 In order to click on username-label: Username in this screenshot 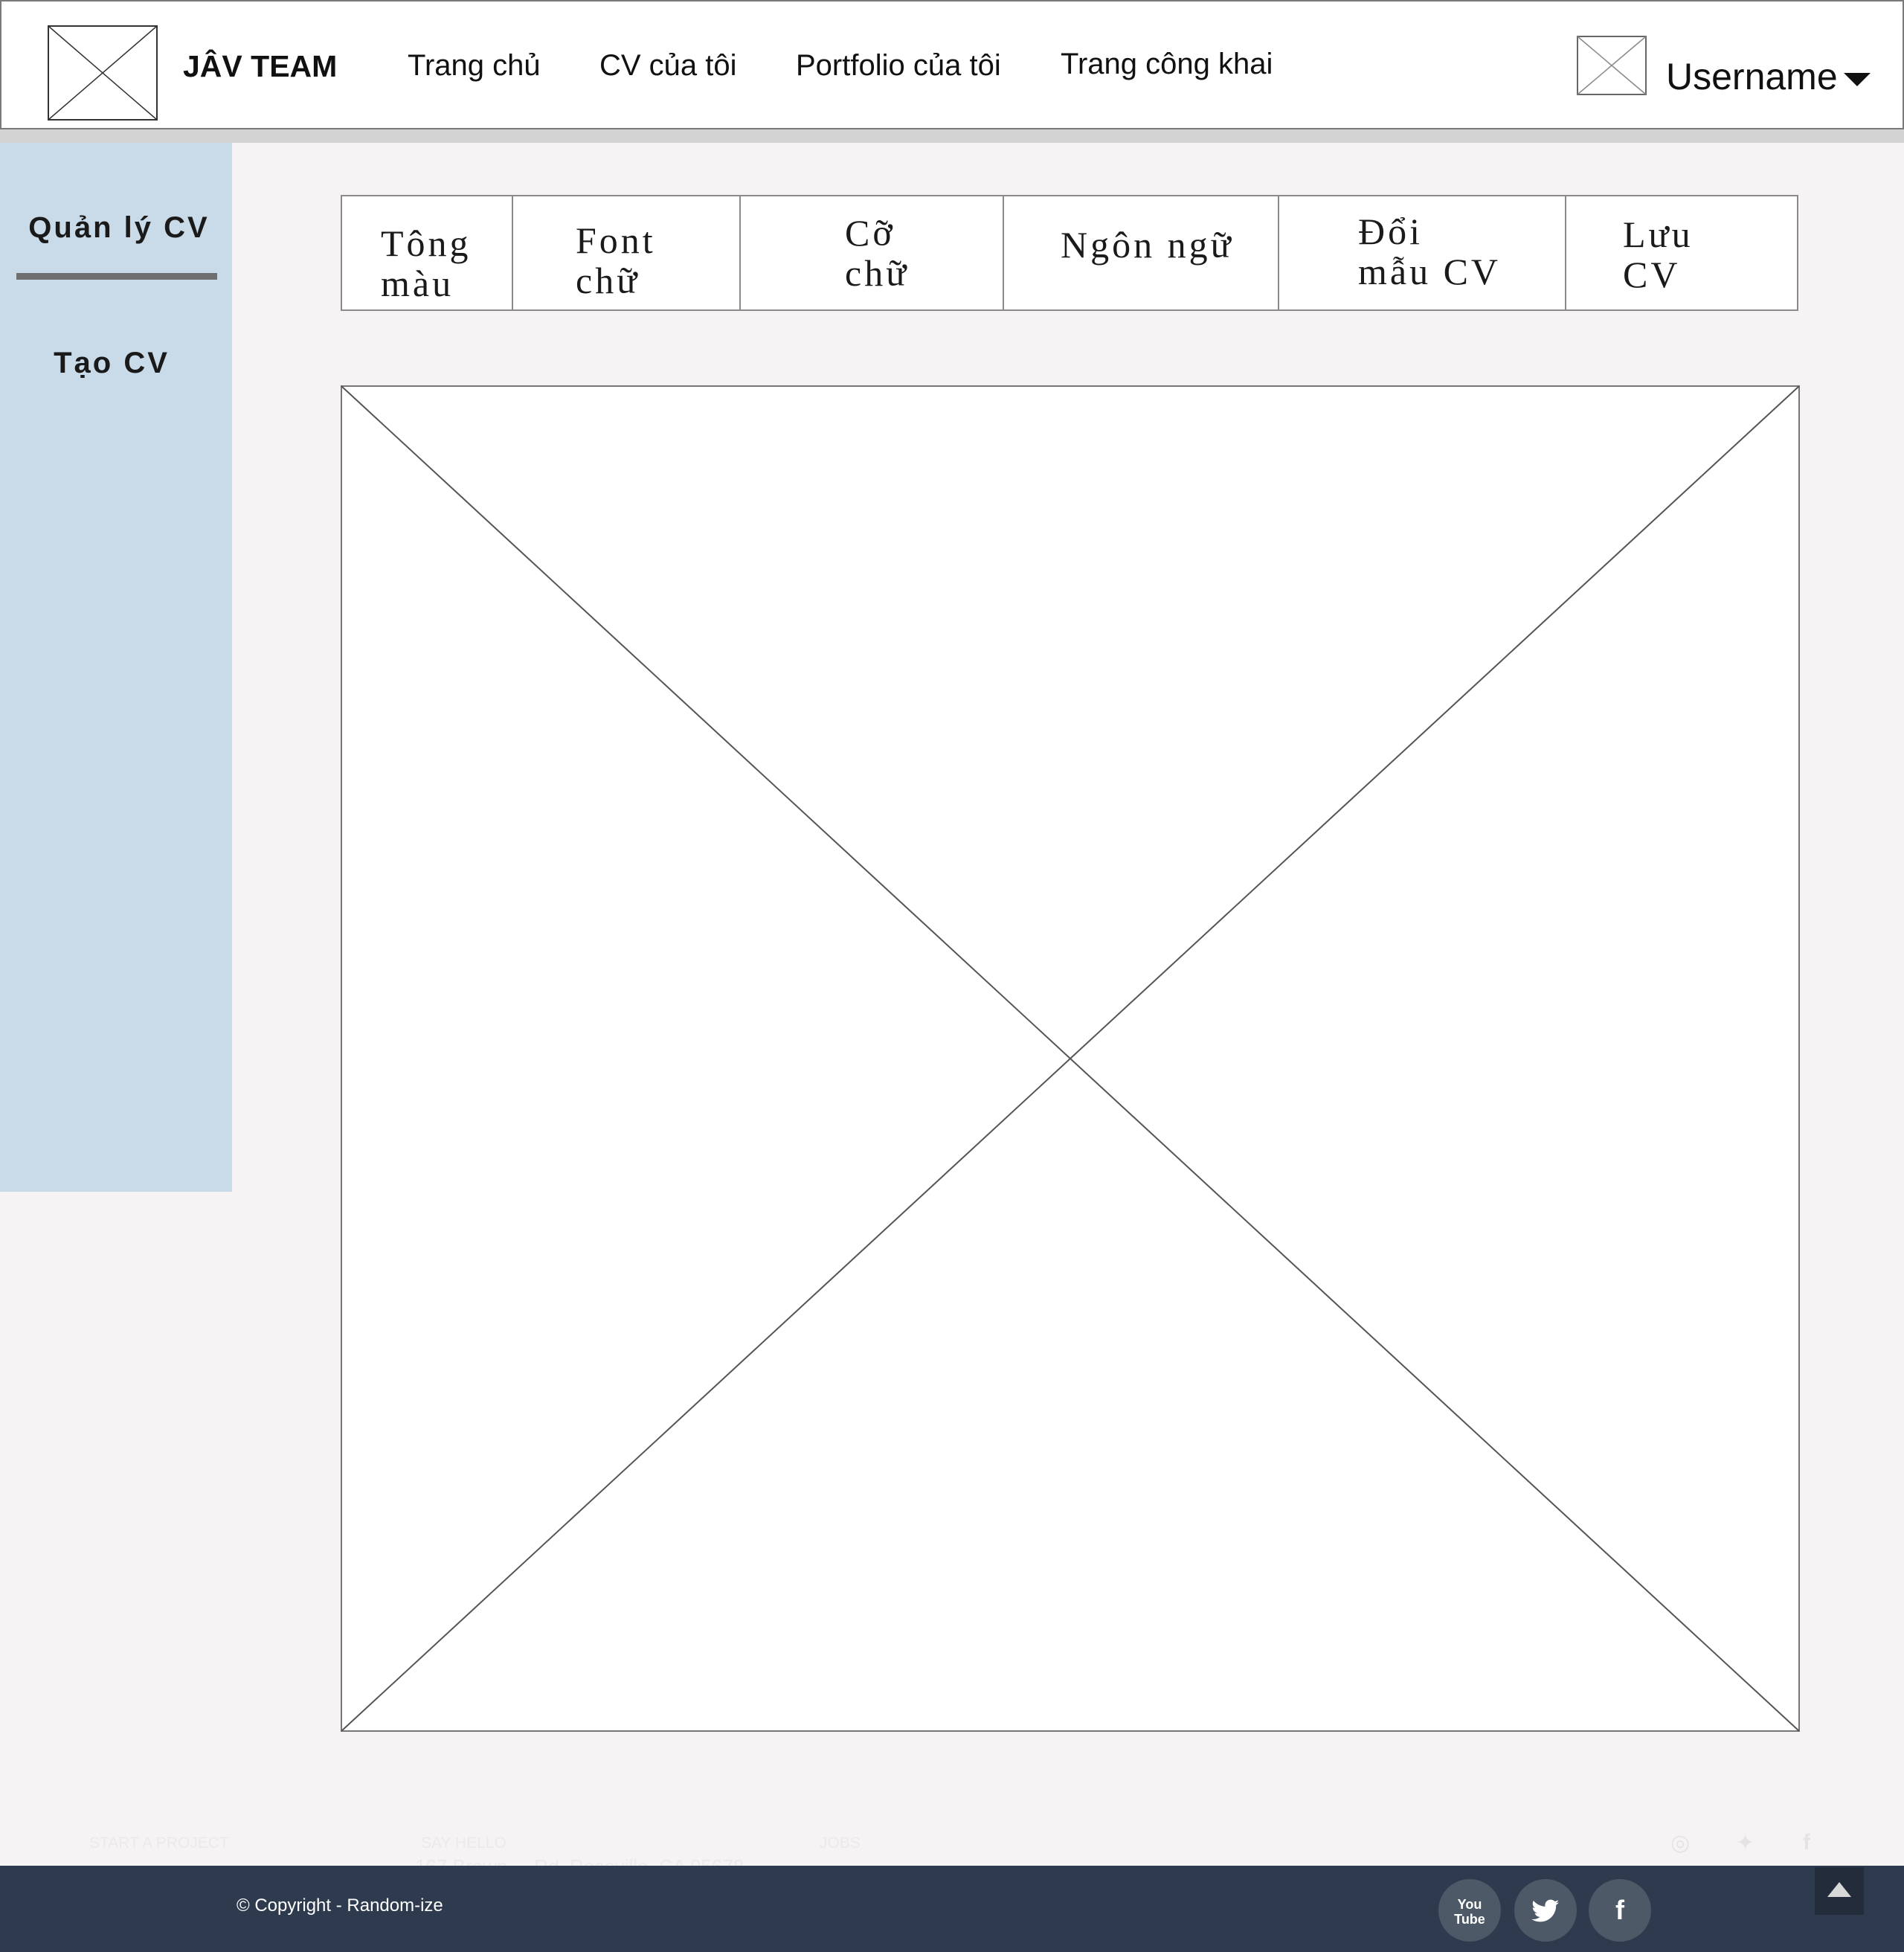, I will do `click(1752, 76)`.